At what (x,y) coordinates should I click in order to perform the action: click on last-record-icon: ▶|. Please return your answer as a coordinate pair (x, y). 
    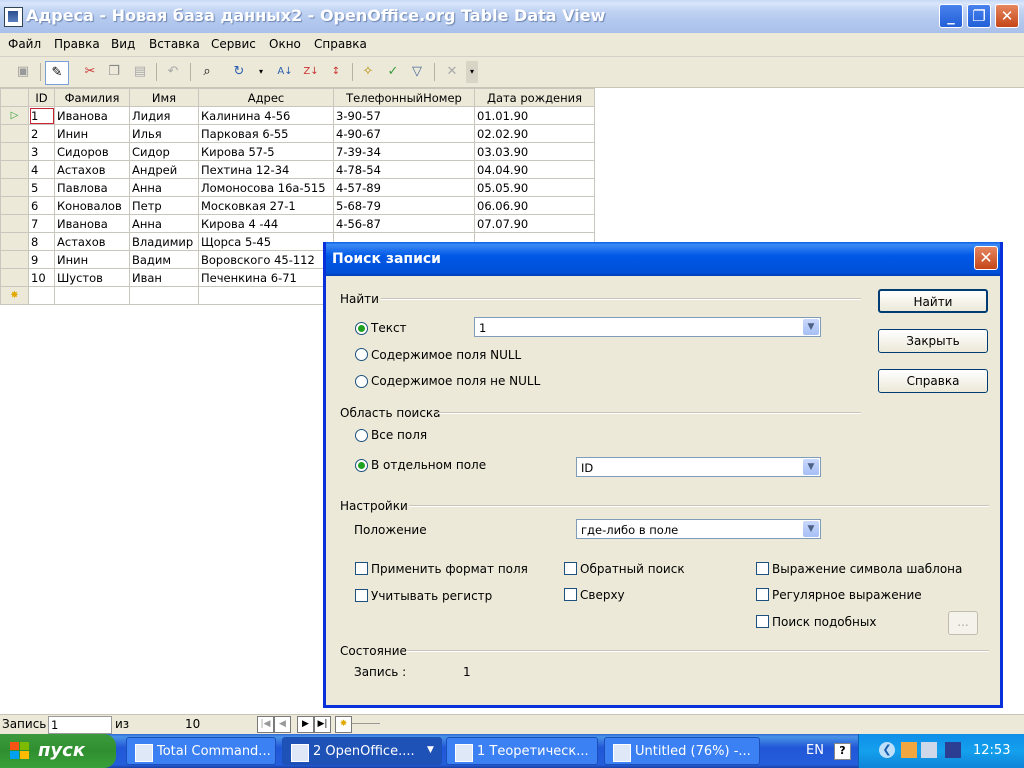
    Looking at the image, I should click on (322, 724).